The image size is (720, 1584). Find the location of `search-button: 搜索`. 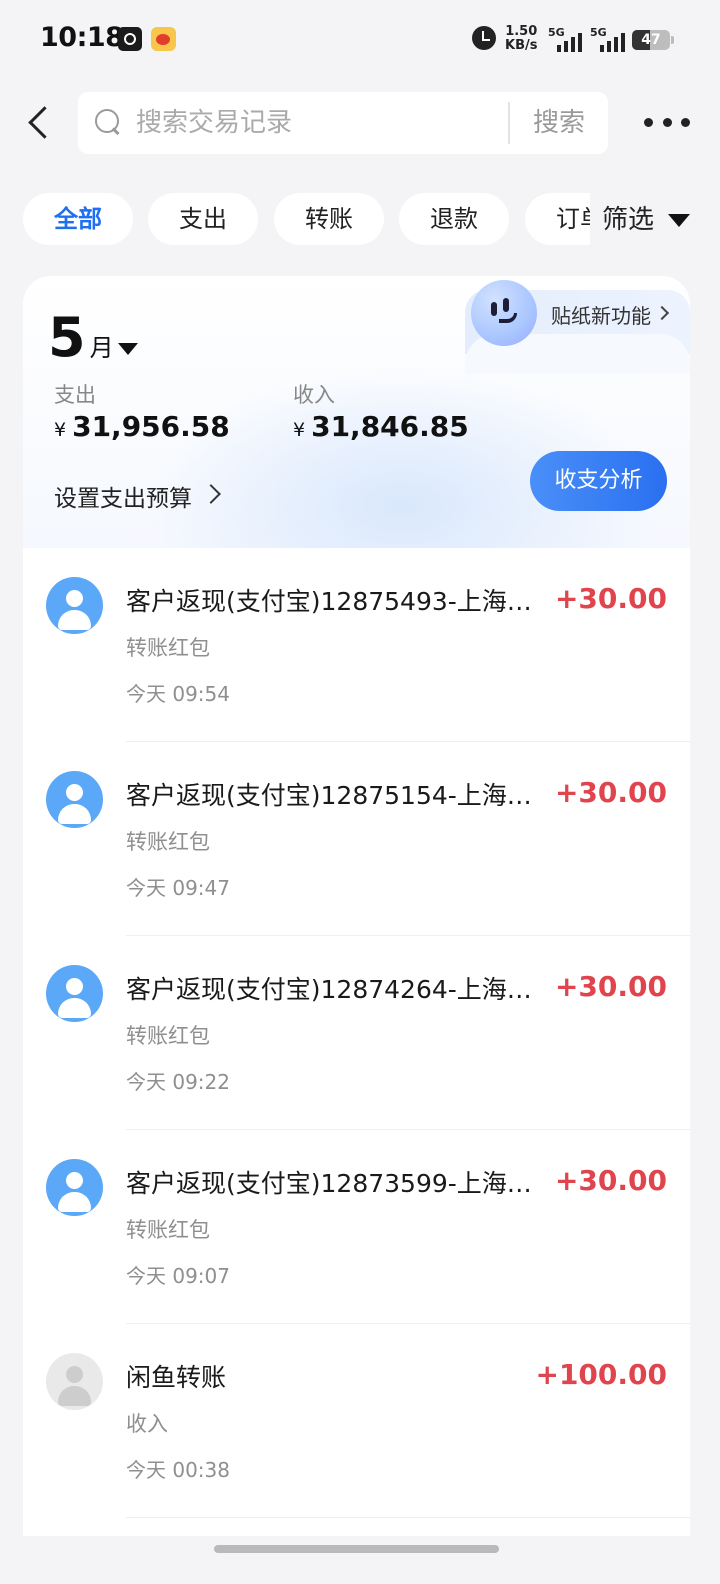

search-button: 搜索 is located at coordinates (559, 123).